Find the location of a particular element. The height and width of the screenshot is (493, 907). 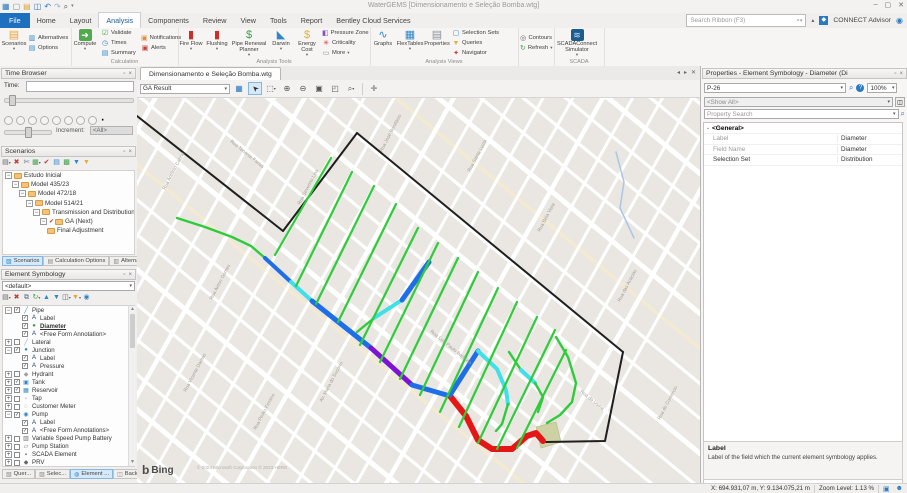

ribbon-tab-view: View is located at coordinates (247, 20).